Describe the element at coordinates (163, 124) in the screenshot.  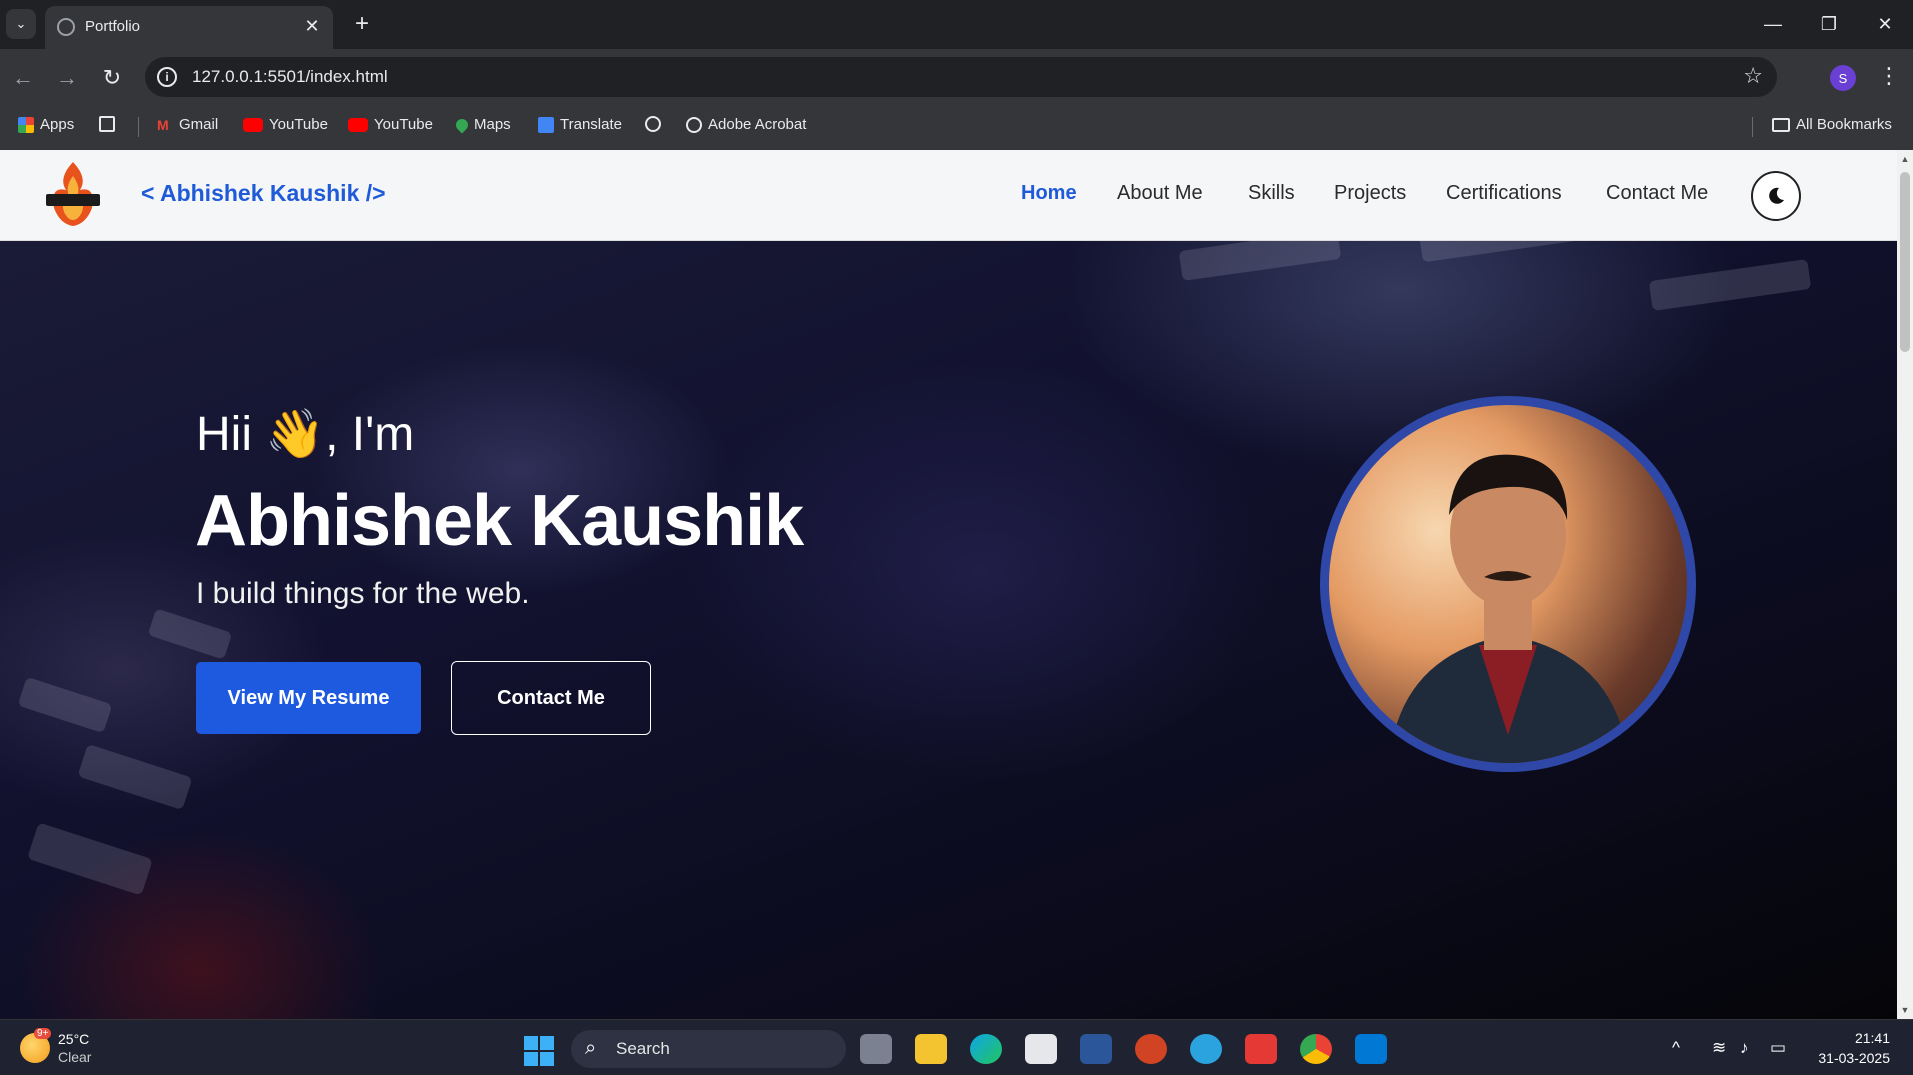
I see `gmail-icon: M` at that location.